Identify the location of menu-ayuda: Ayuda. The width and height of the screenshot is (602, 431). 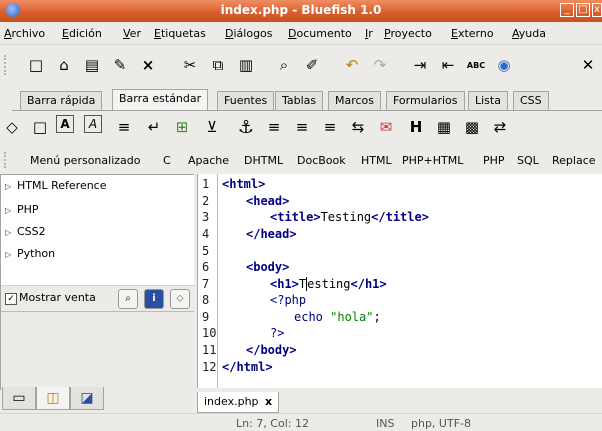
(529, 33).